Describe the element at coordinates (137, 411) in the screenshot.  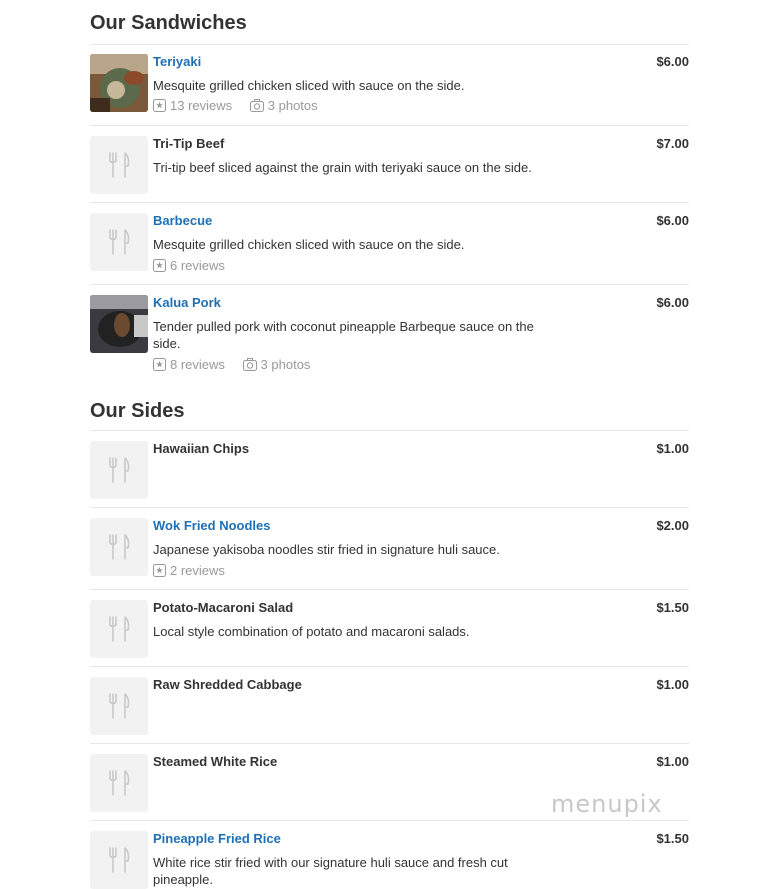
I see `section-title-sides: Our Sides` at that location.